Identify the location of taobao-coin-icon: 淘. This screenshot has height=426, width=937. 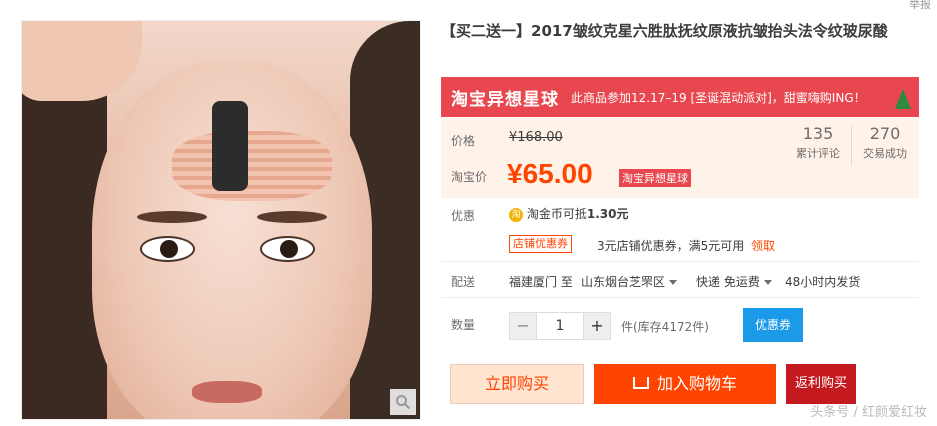
(516, 214).